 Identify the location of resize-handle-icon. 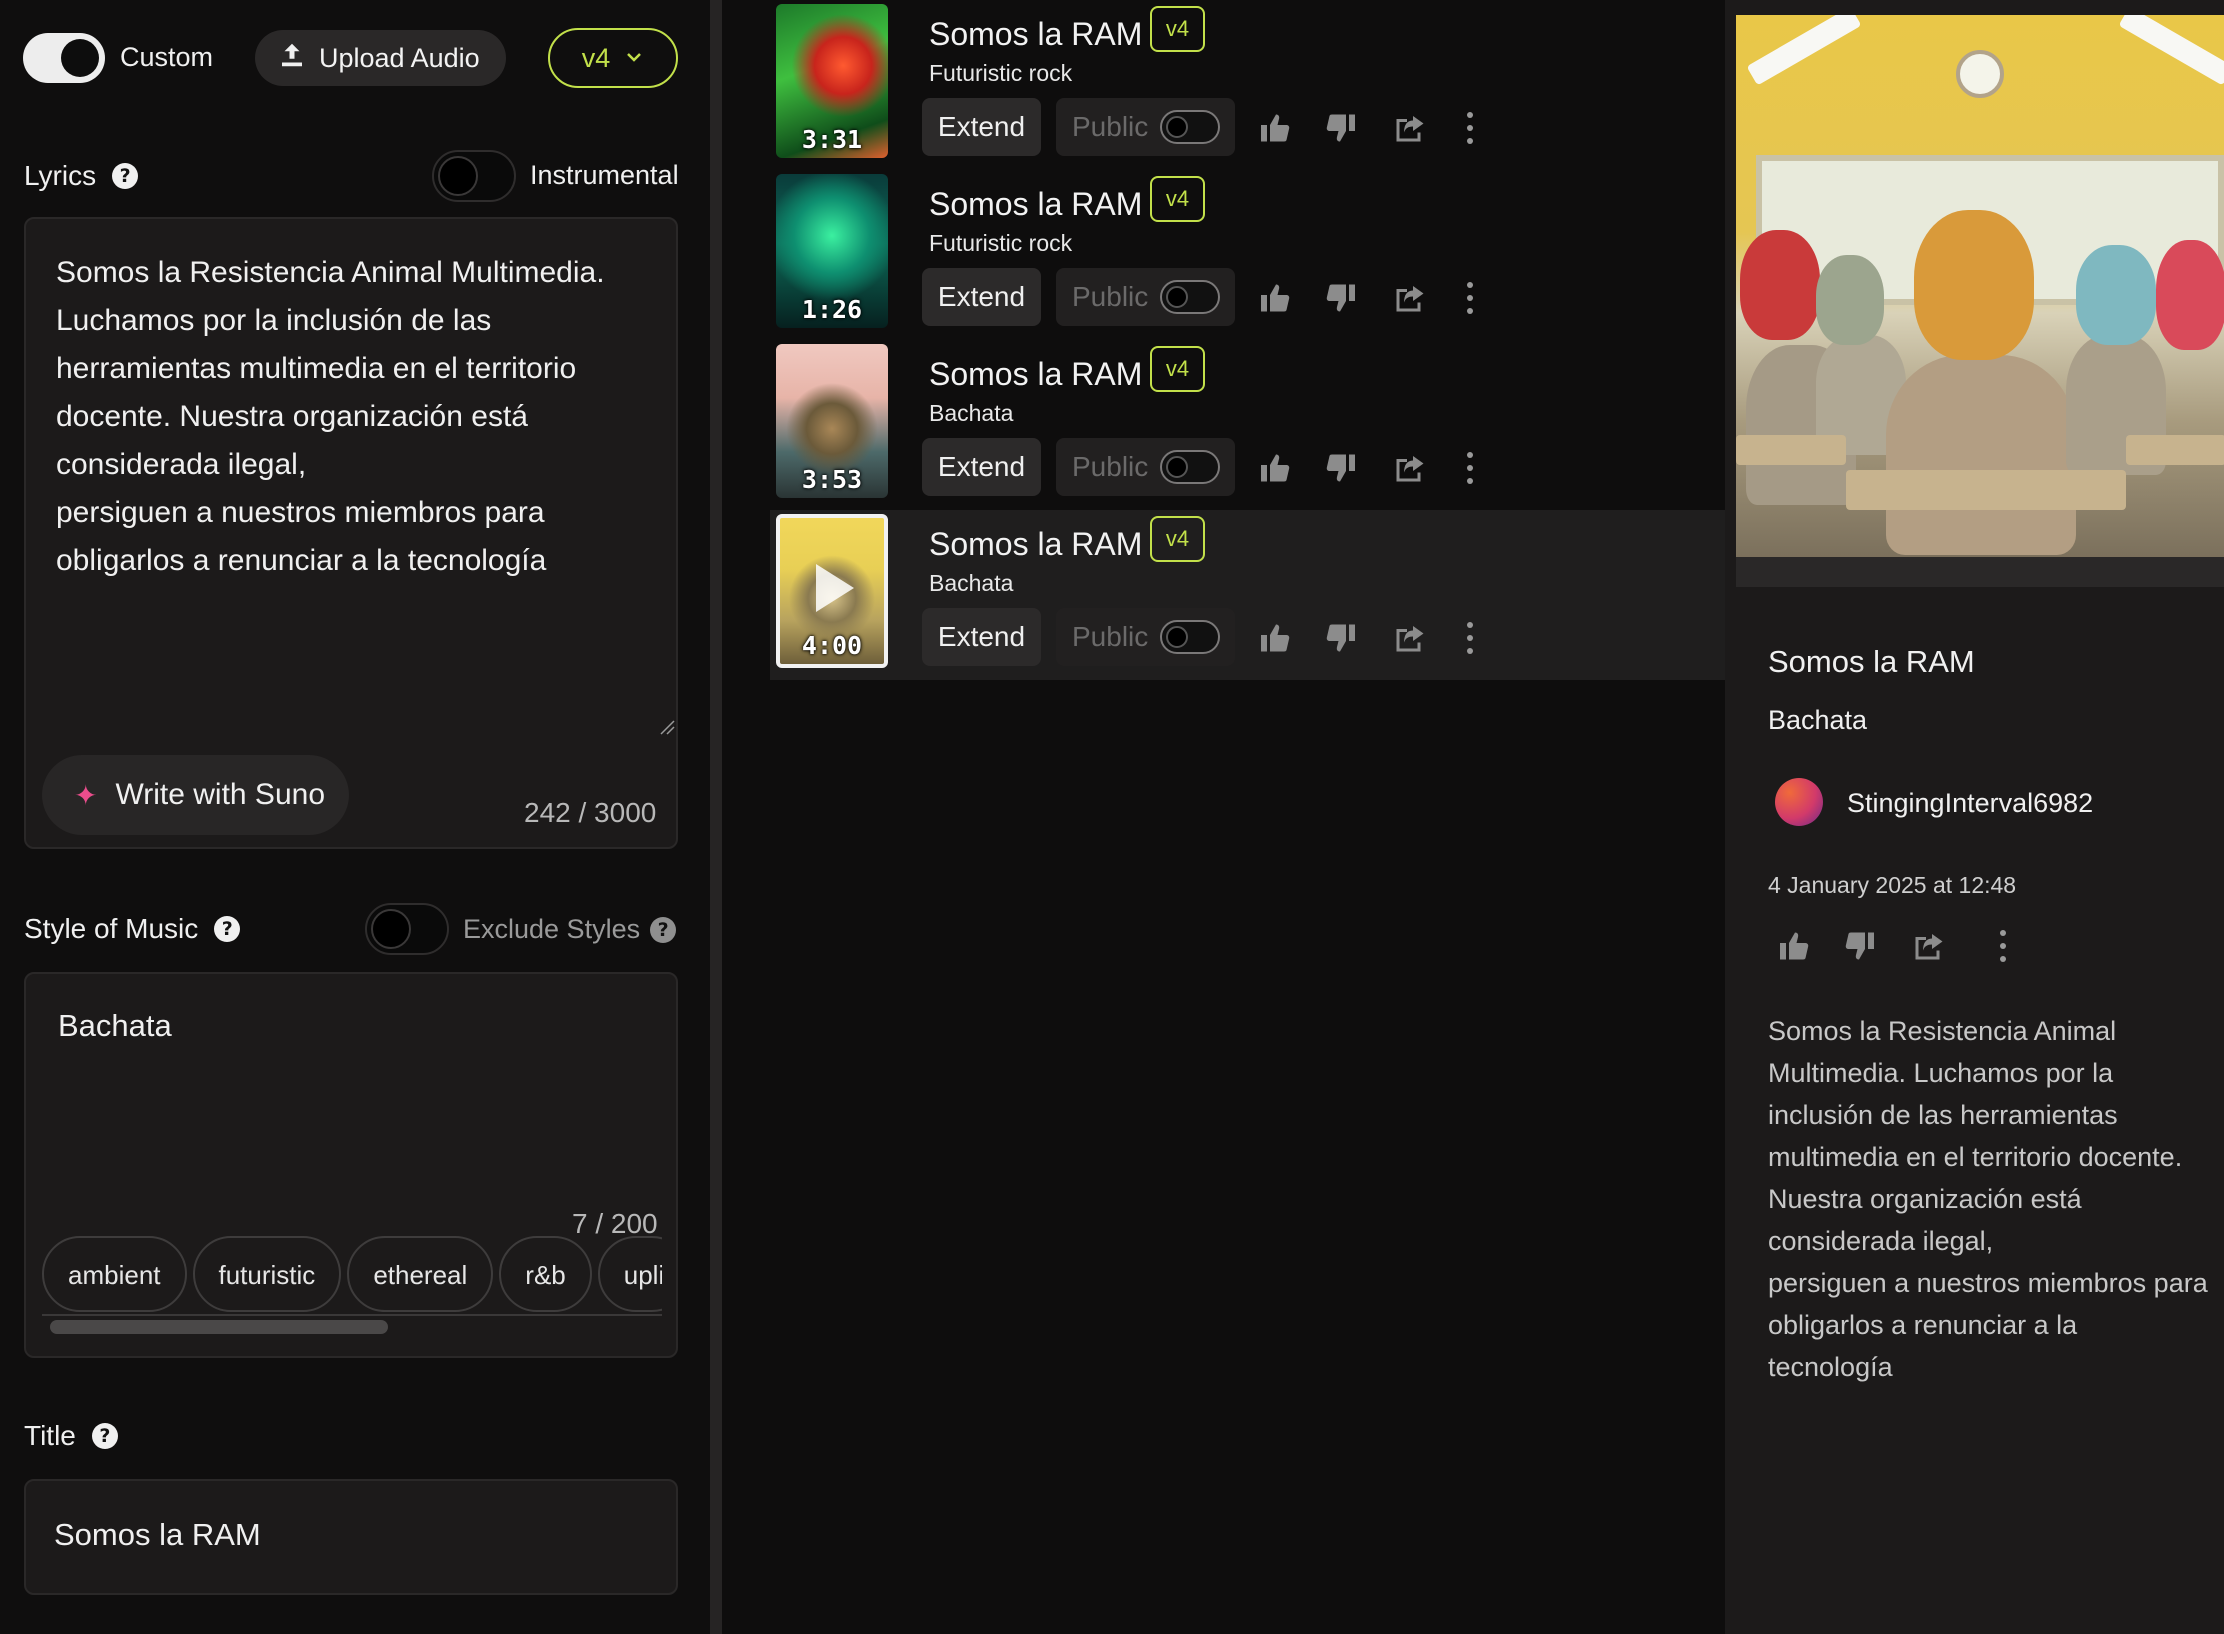
(667, 727).